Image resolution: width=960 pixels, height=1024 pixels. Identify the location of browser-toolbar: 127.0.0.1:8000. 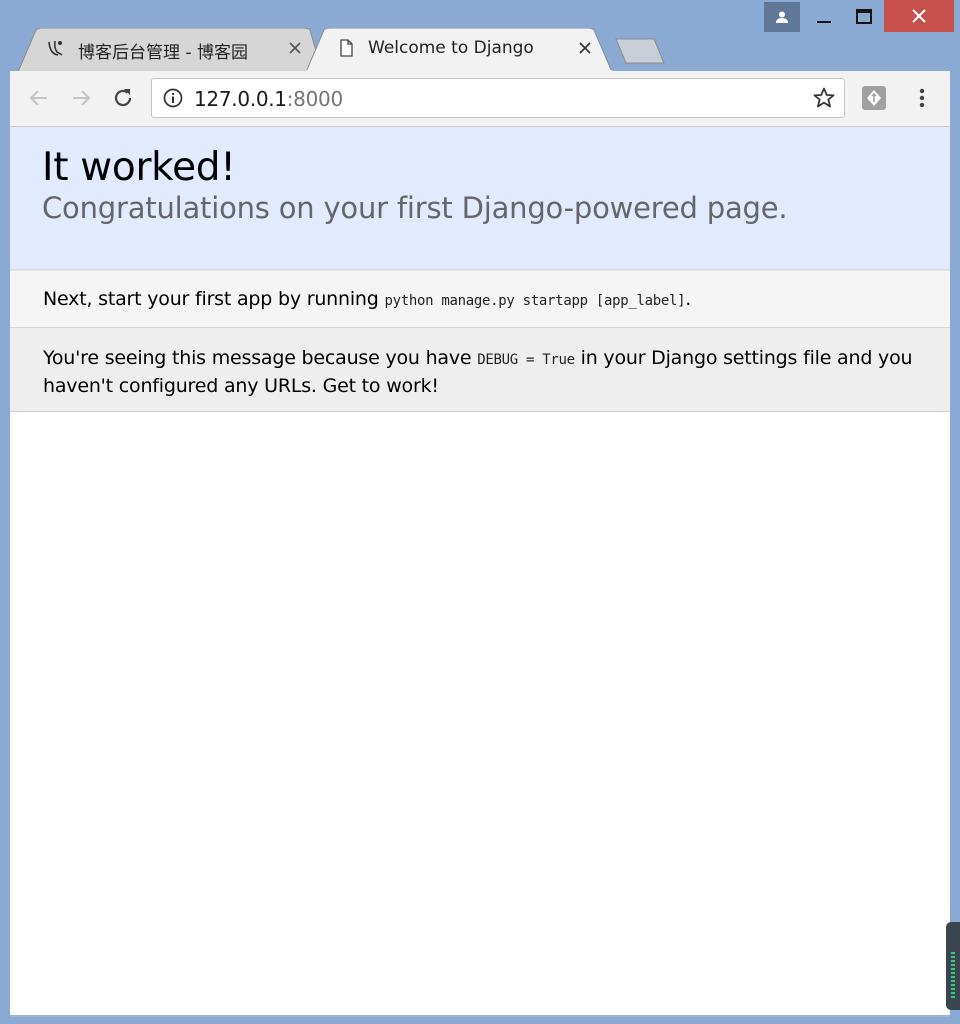
(480, 99).